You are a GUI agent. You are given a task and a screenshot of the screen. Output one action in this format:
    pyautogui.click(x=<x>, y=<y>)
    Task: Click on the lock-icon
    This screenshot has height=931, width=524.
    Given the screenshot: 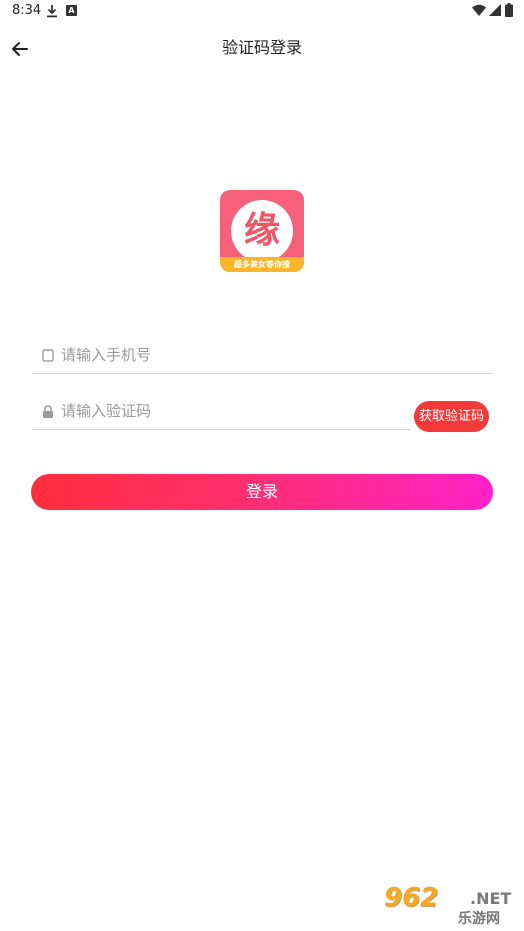 What is the action you would take?
    pyautogui.click(x=48, y=411)
    